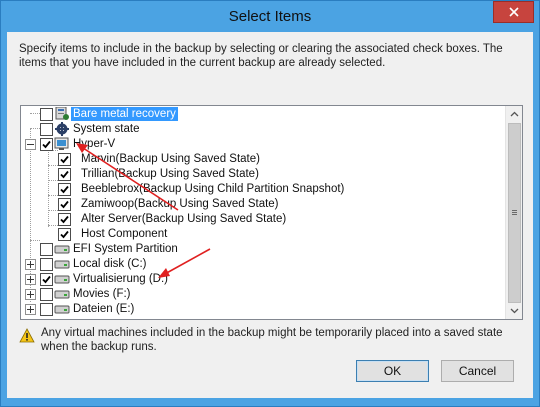 This screenshot has width=540, height=407. What do you see at coordinates (46, 264) in the screenshot?
I see `local-disk-c-checkbox` at bounding box center [46, 264].